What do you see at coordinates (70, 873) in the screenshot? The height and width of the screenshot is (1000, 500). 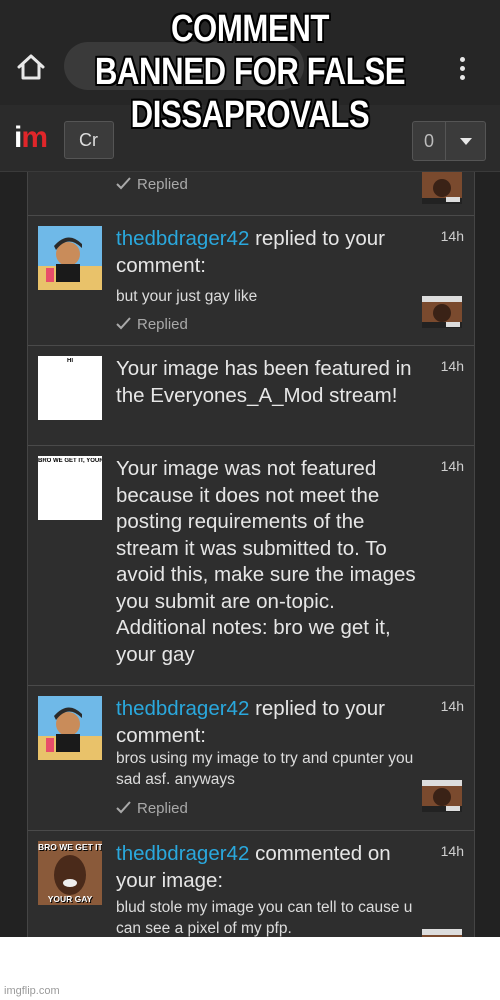 I see `user-avatar: BRO WE GET IT YOUR GAY` at bounding box center [70, 873].